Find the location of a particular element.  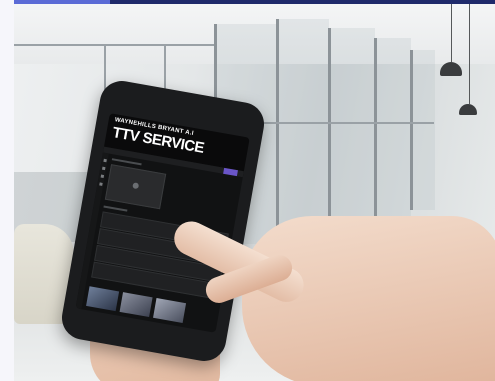

window-mullion is located at coordinates (114, 45).